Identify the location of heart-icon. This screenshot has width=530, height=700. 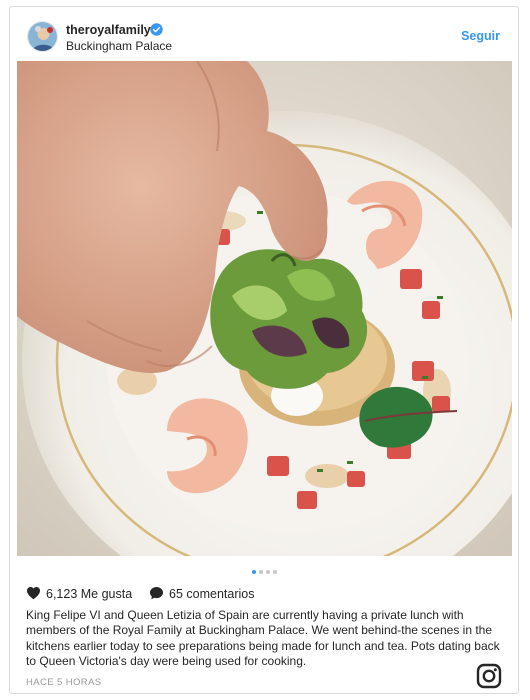
(33, 593).